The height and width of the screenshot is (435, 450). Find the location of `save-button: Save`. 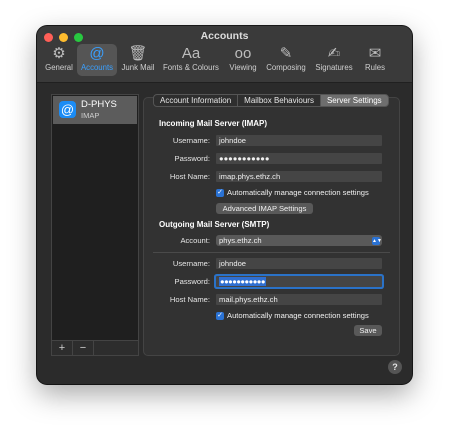

save-button: Save is located at coordinates (368, 330).